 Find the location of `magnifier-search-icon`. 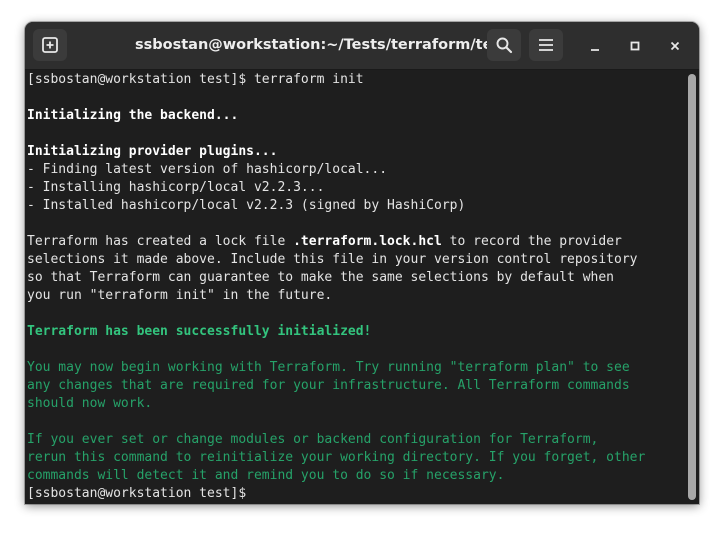

magnifier-search-icon is located at coordinates (504, 45).